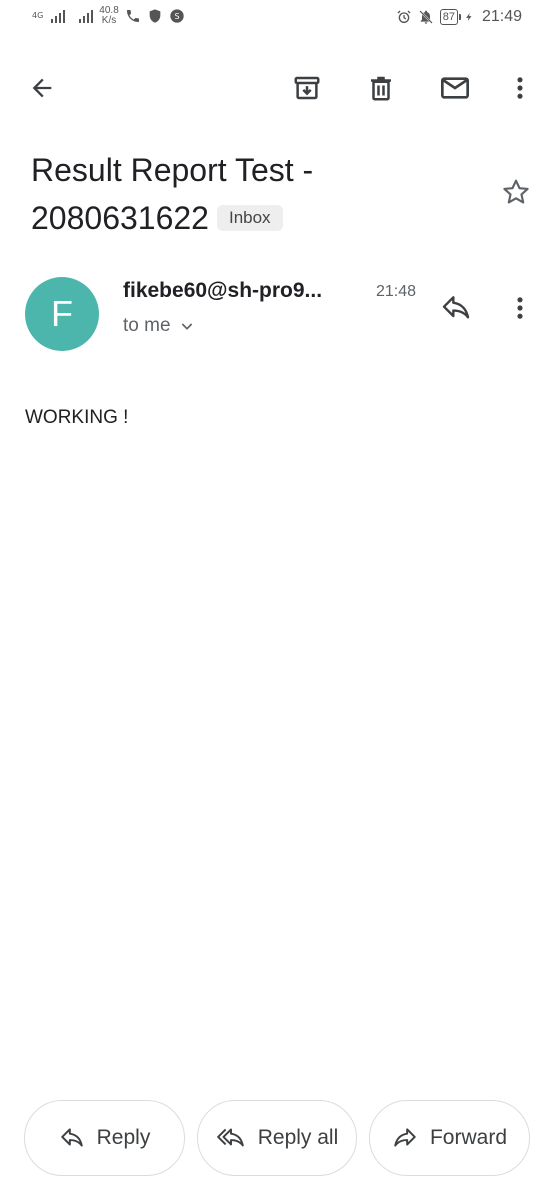 The image size is (554, 1200). I want to click on bottom-actions: Reply Reply all Forward, so click(277, 1138).